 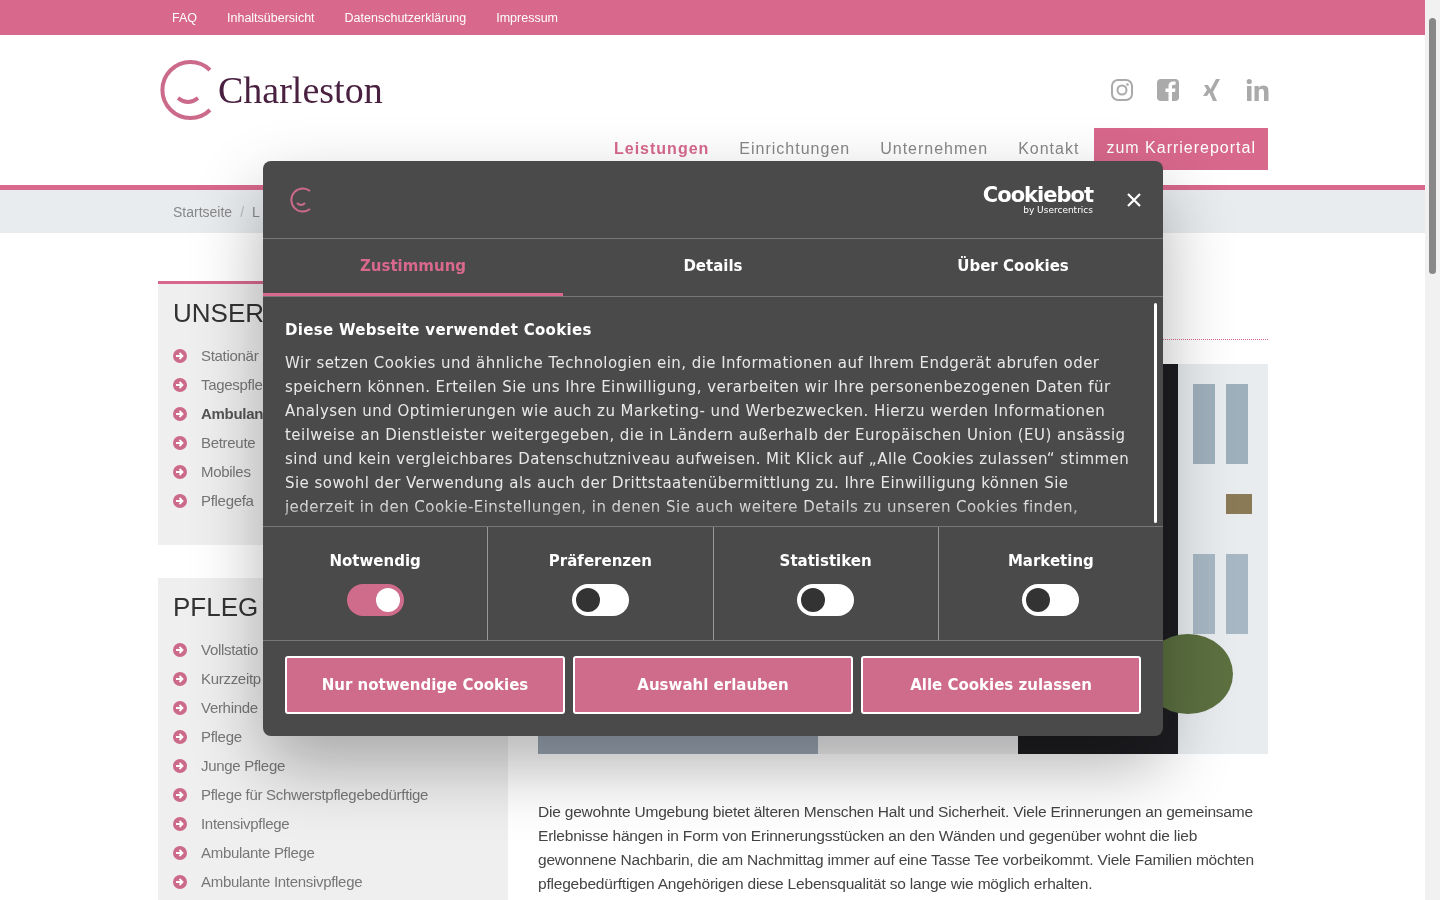 I want to click on nav-link: Unternehmen, so click(x=934, y=149).